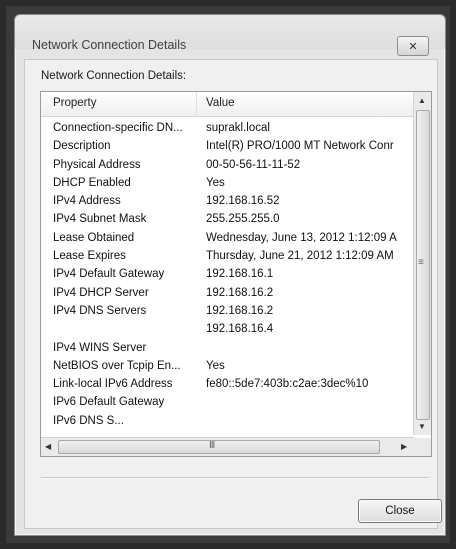 This screenshot has height=549, width=456. What do you see at coordinates (109, 402) in the screenshot?
I see `property-cell: IPv6 Default Gateway` at bounding box center [109, 402].